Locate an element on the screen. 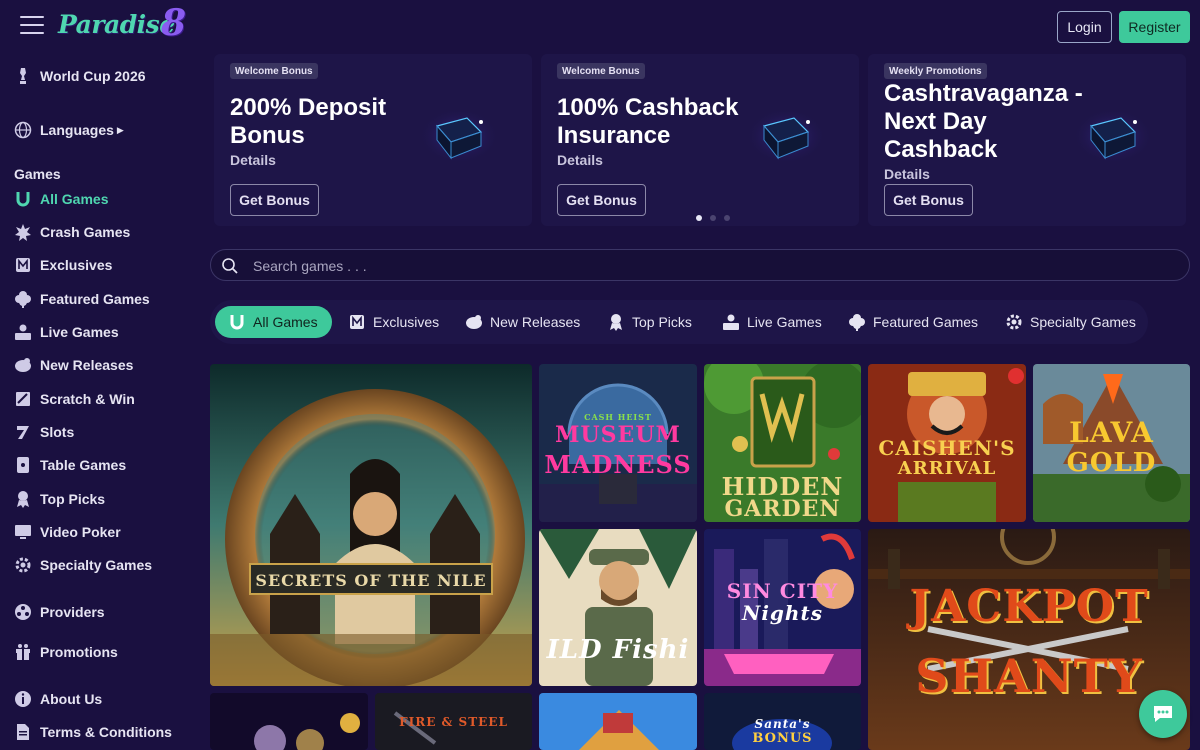 The image size is (1200, 750). tab-exclusives: Exclusives is located at coordinates (393, 322).